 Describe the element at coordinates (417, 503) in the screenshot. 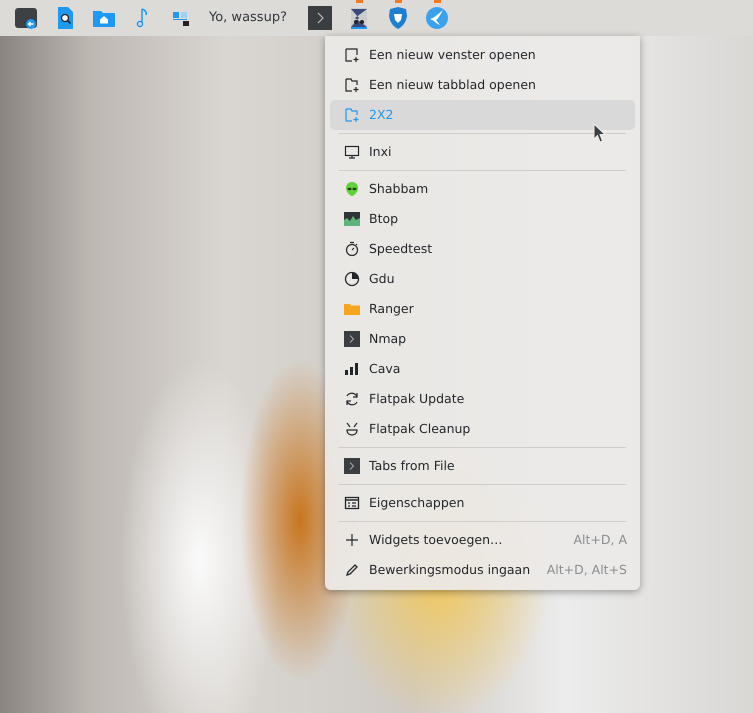

I see `menu-item-label: Eigenschappen` at that location.